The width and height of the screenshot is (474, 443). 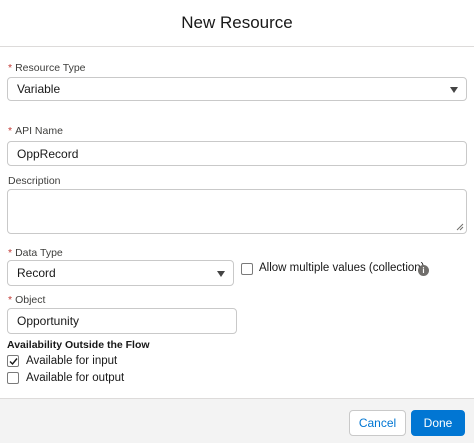 I want to click on object-label: * Object, so click(x=26, y=300).